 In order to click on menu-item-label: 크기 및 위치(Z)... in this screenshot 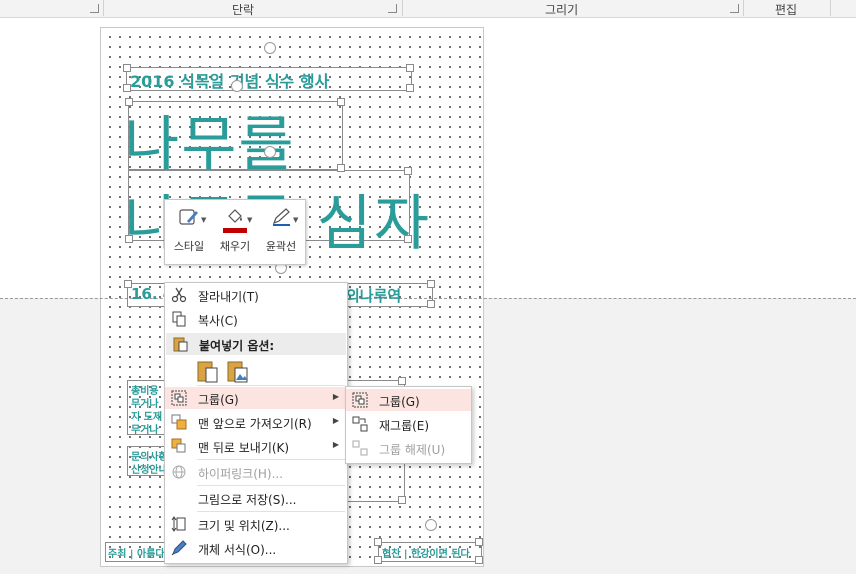, I will do `click(244, 526)`.